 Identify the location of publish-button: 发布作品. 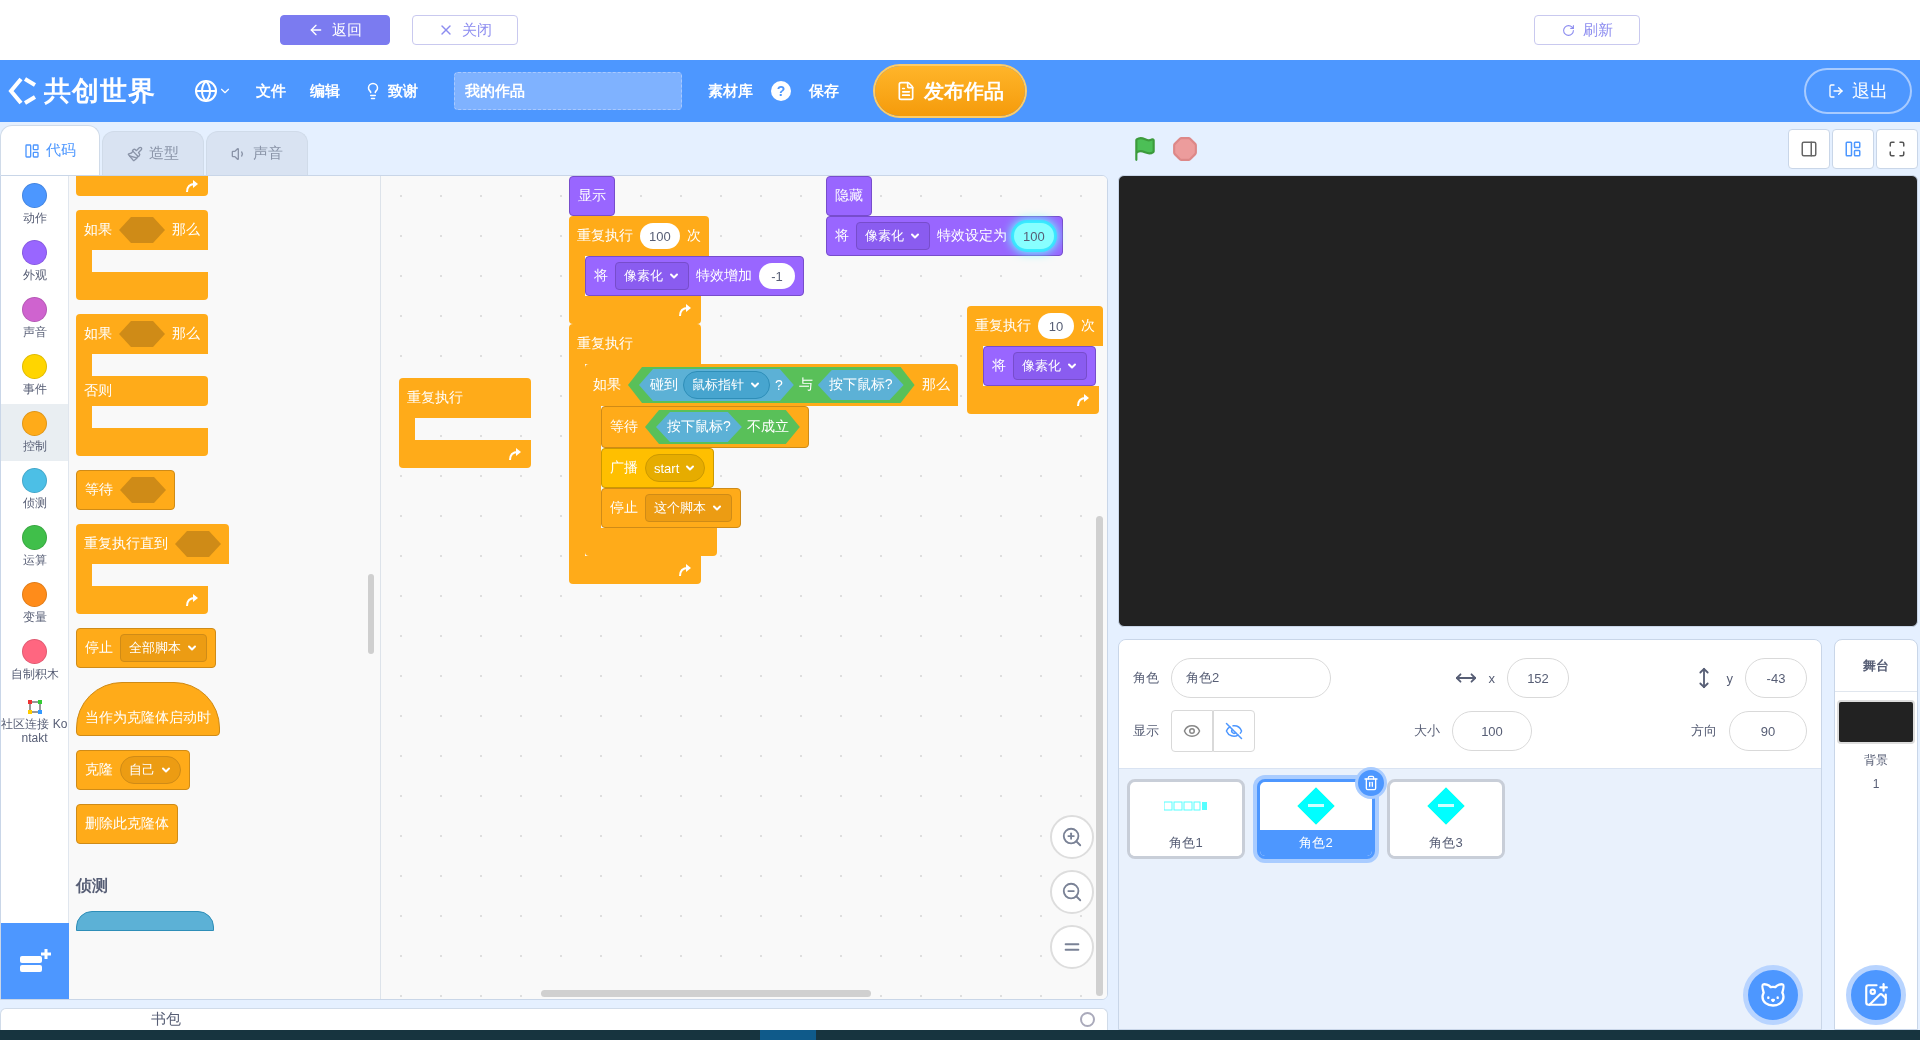
(950, 91).